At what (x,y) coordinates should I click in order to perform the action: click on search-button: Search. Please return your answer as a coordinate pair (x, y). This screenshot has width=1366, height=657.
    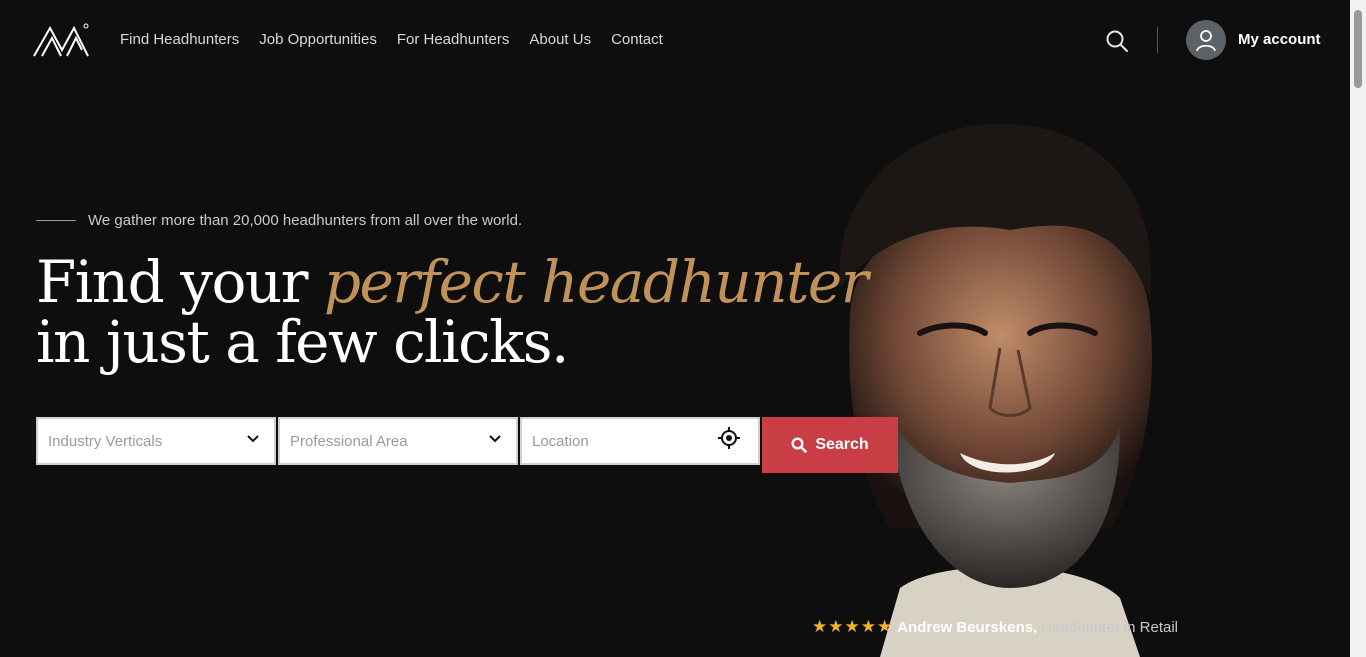
    Looking at the image, I should click on (830, 445).